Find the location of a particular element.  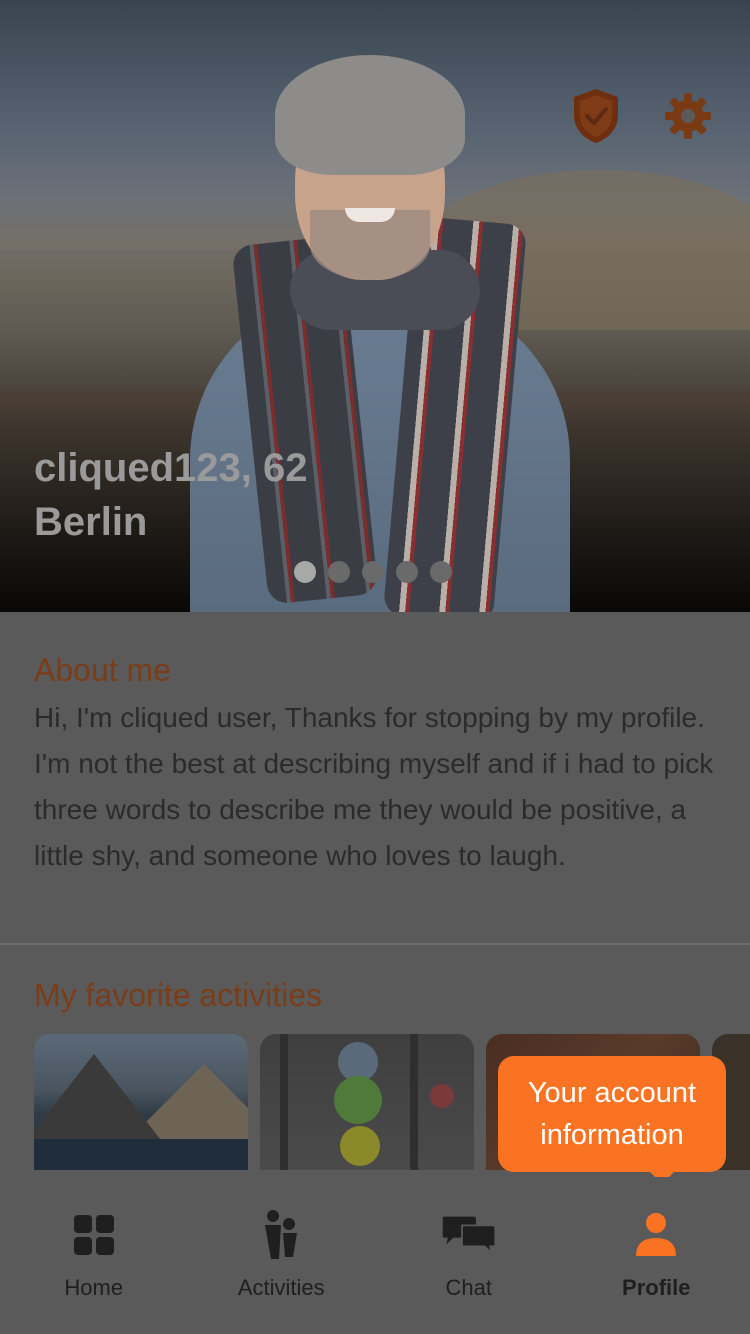

grid-icon is located at coordinates (94, 1235).